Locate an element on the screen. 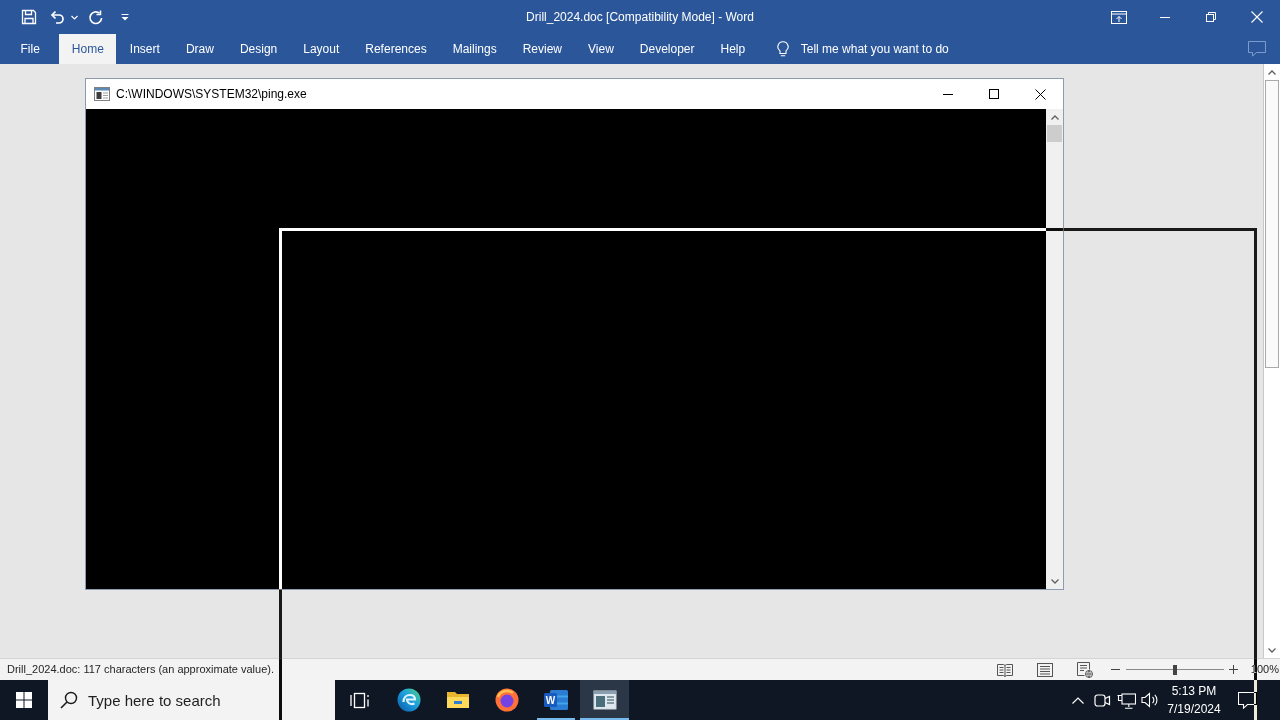 The width and height of the screenshot is (1280, 720). ribbon-tab: Design is located at coordinates (258, 49).